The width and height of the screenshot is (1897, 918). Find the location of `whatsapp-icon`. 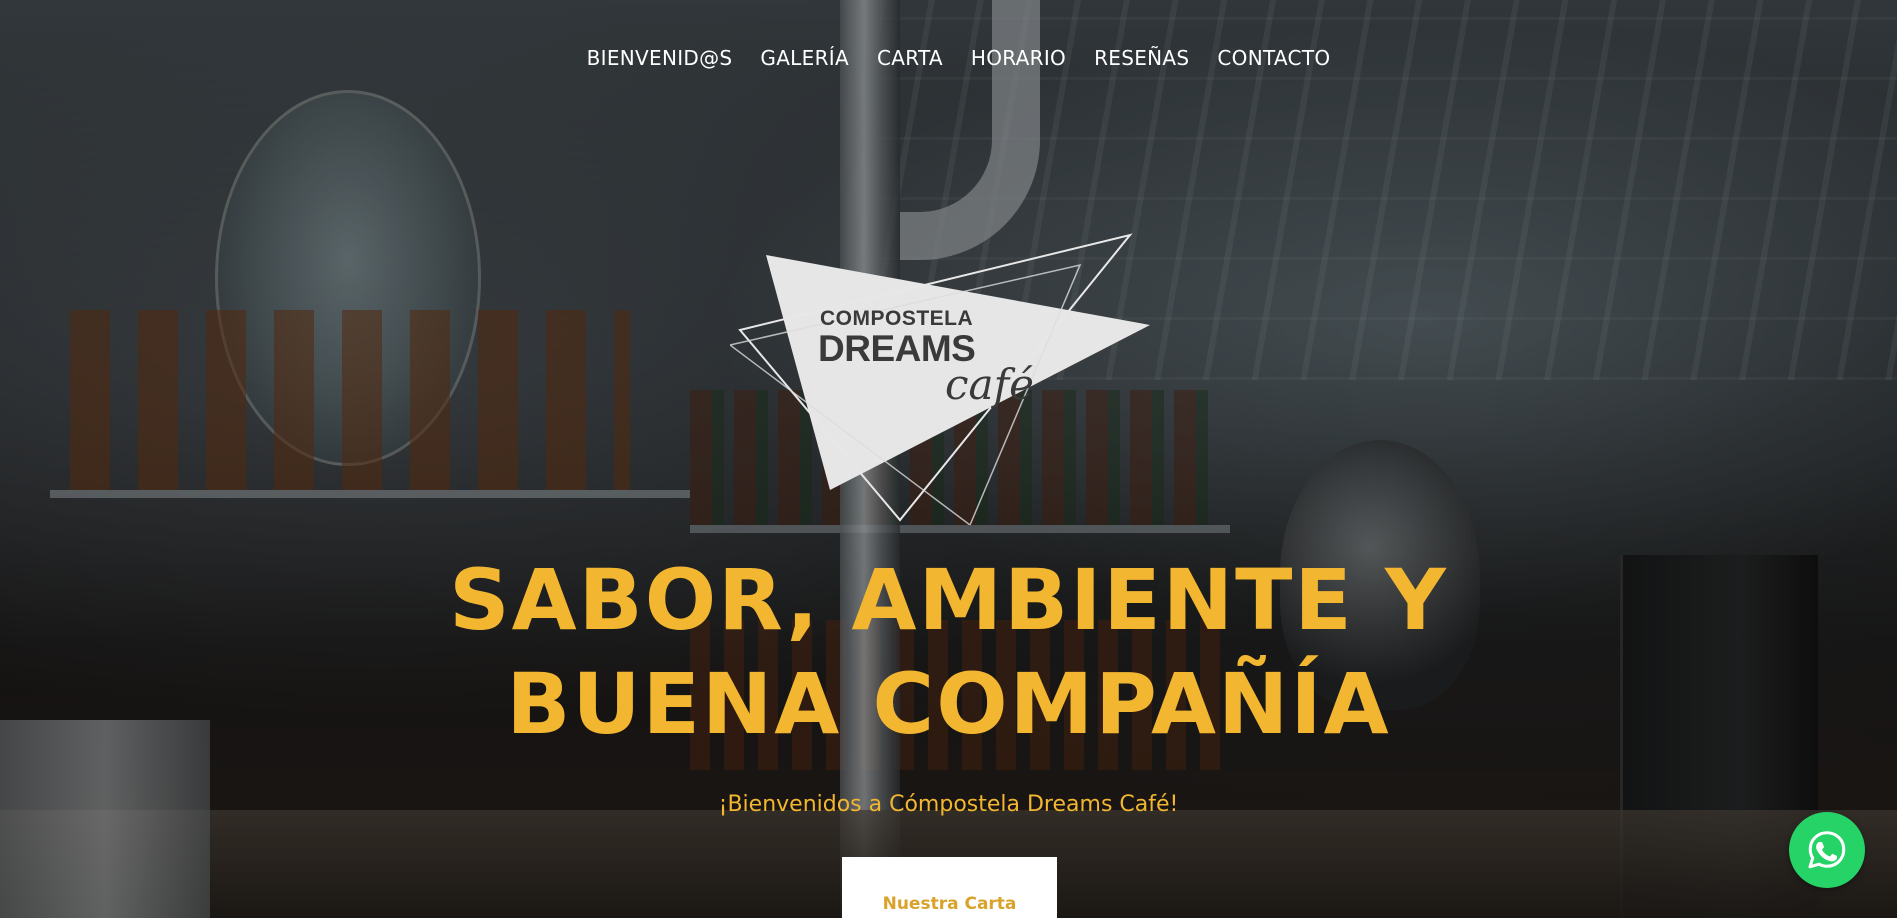

whatsapp-icon is located at coordinates (1827, 850).